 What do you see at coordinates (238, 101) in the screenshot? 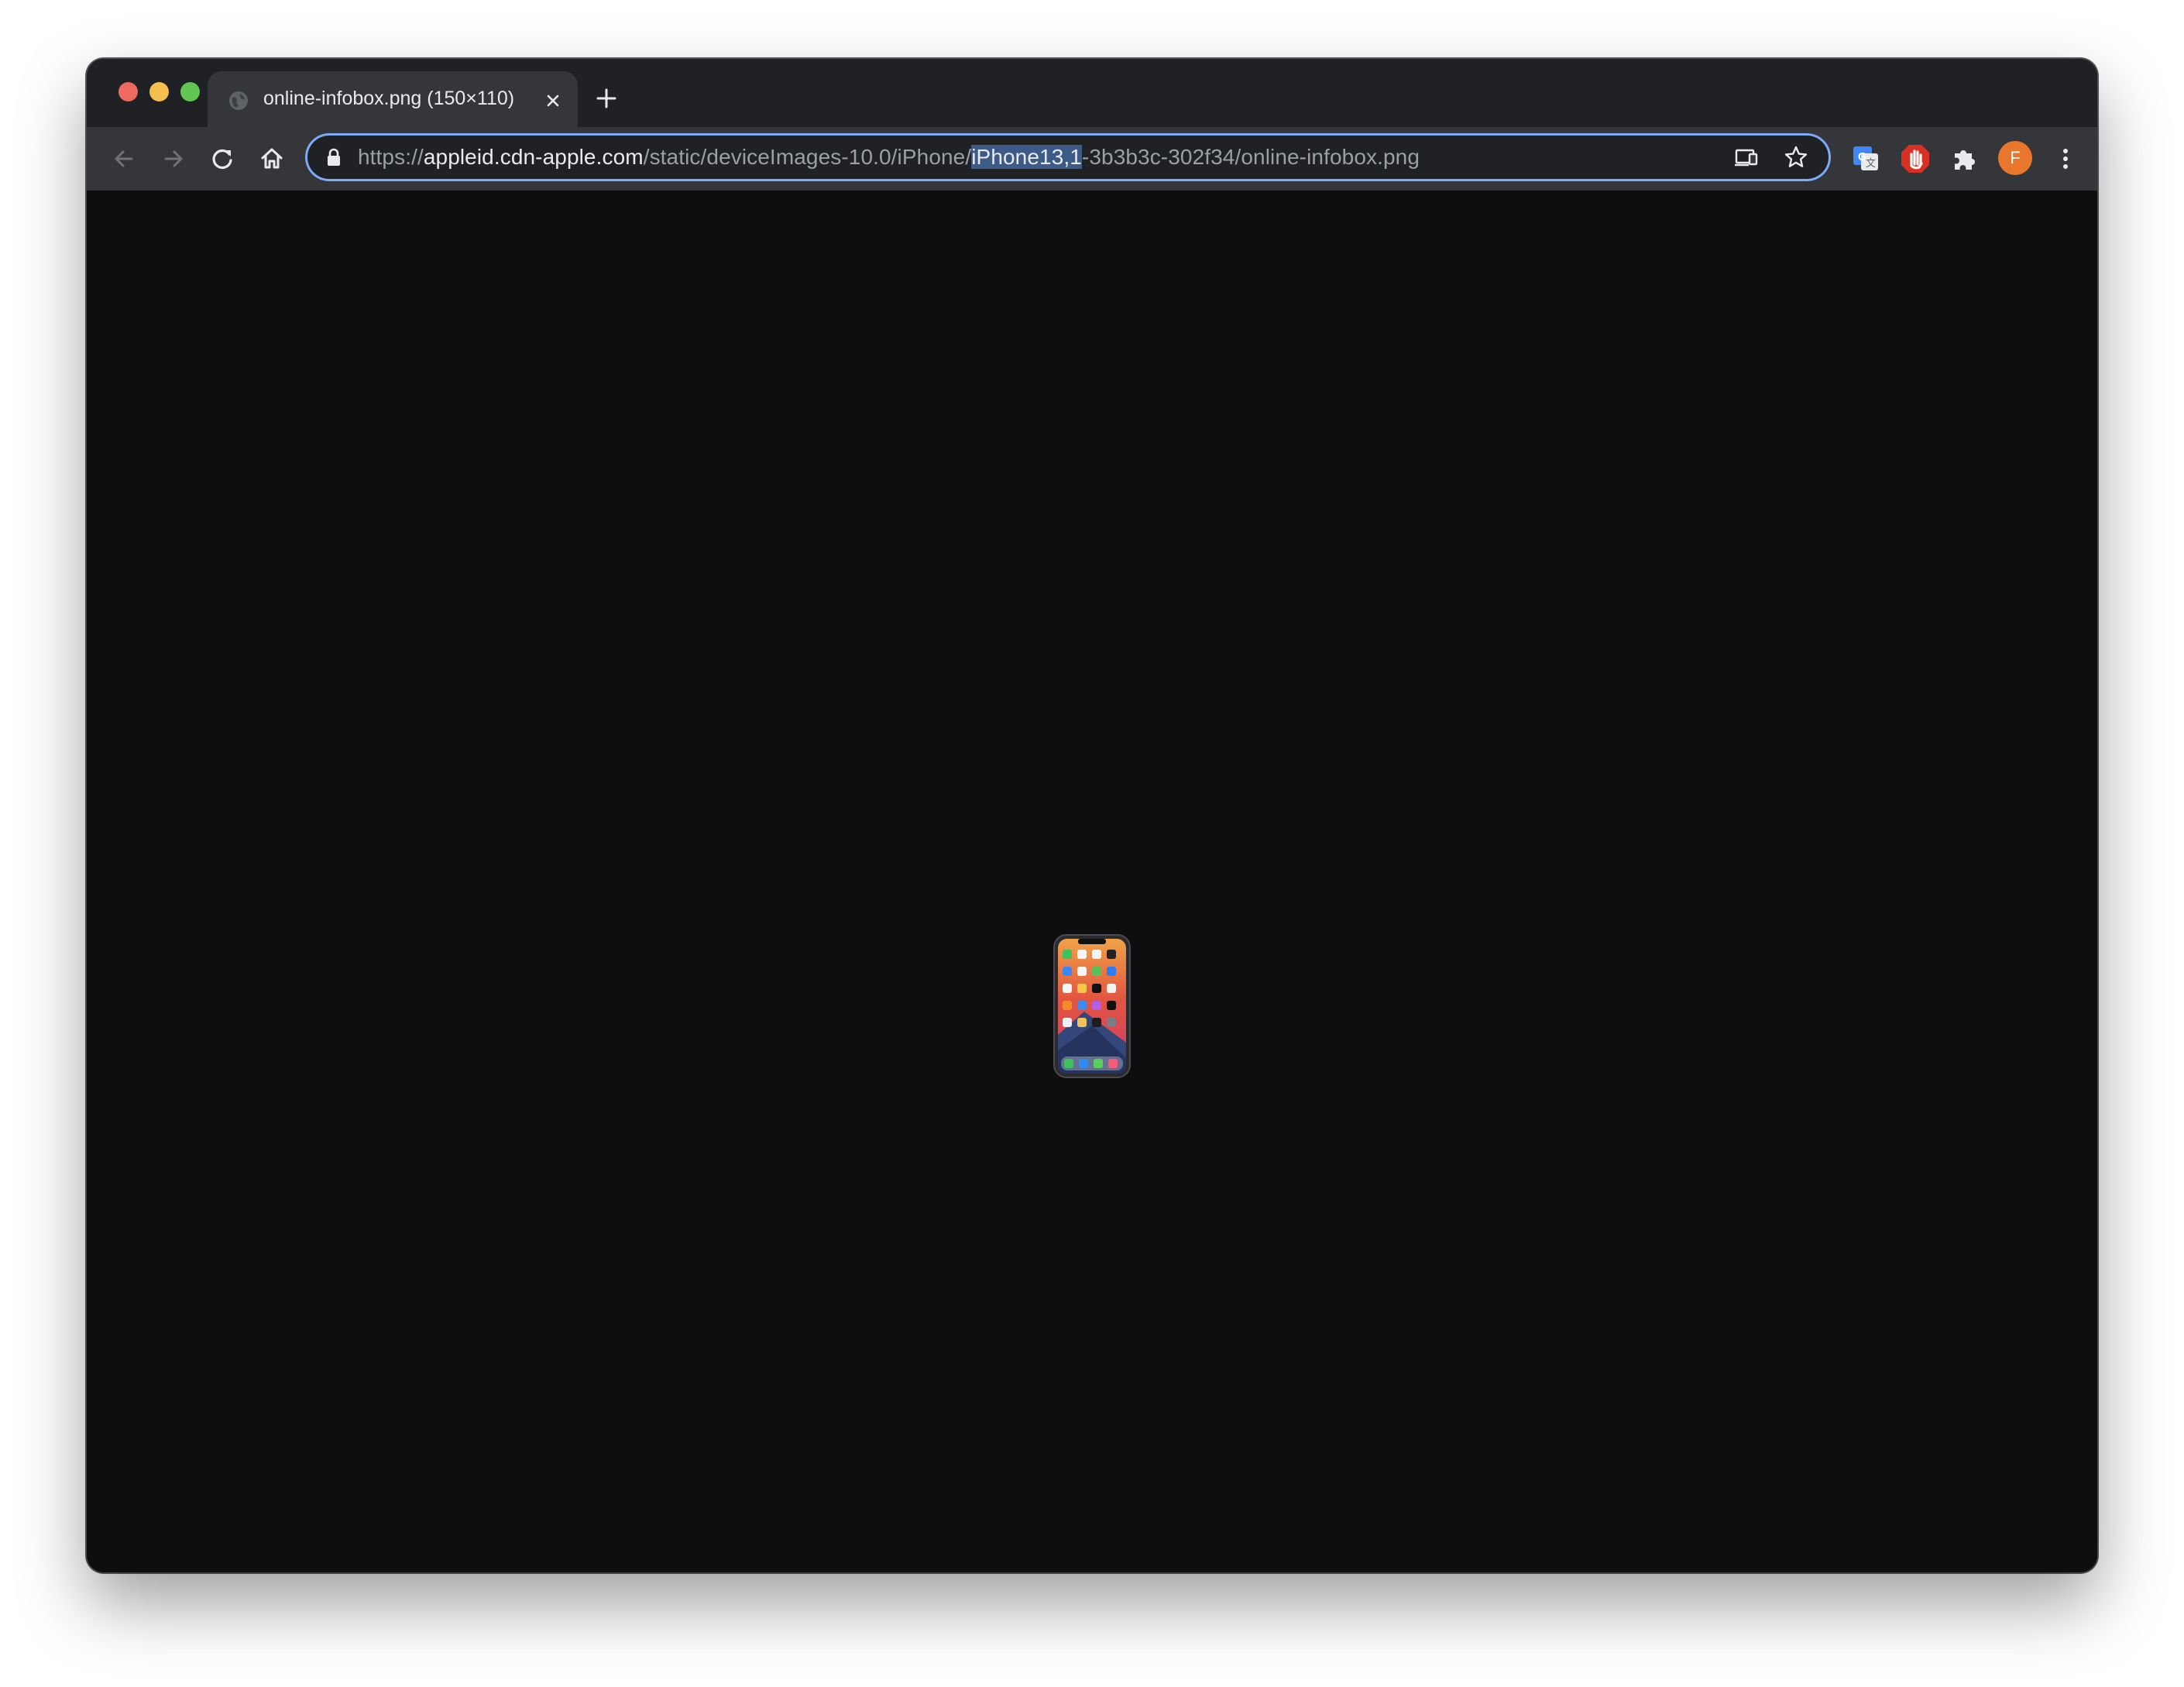
I see `globe-icon` at bounding box center [238, 101].